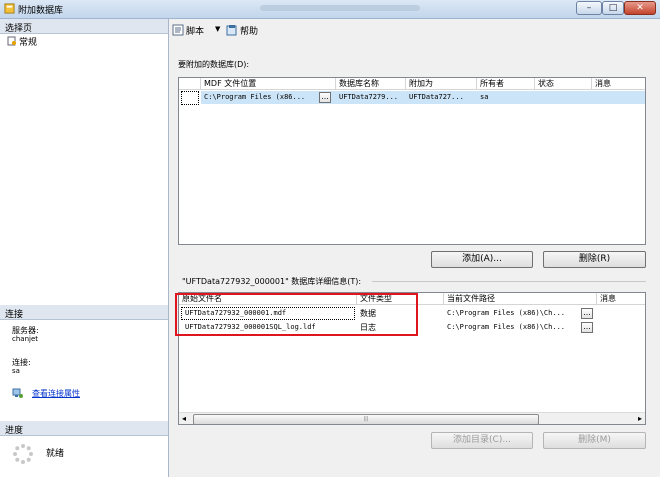 The height and width of the screenshot is (477, 660). I want to click on scrollbar-thumb: |||, so click(366, 419).